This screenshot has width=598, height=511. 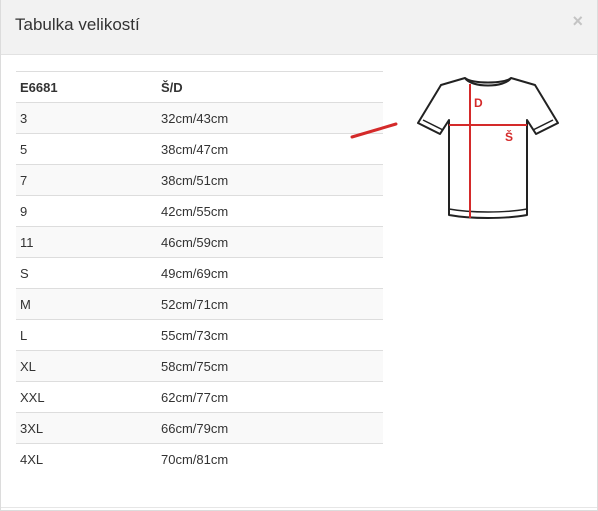 What do you see at coordinates (270, 273) in the screenshot?
I see `measurement-cell: 49cm/69cm` at bounding box center [270, 273].